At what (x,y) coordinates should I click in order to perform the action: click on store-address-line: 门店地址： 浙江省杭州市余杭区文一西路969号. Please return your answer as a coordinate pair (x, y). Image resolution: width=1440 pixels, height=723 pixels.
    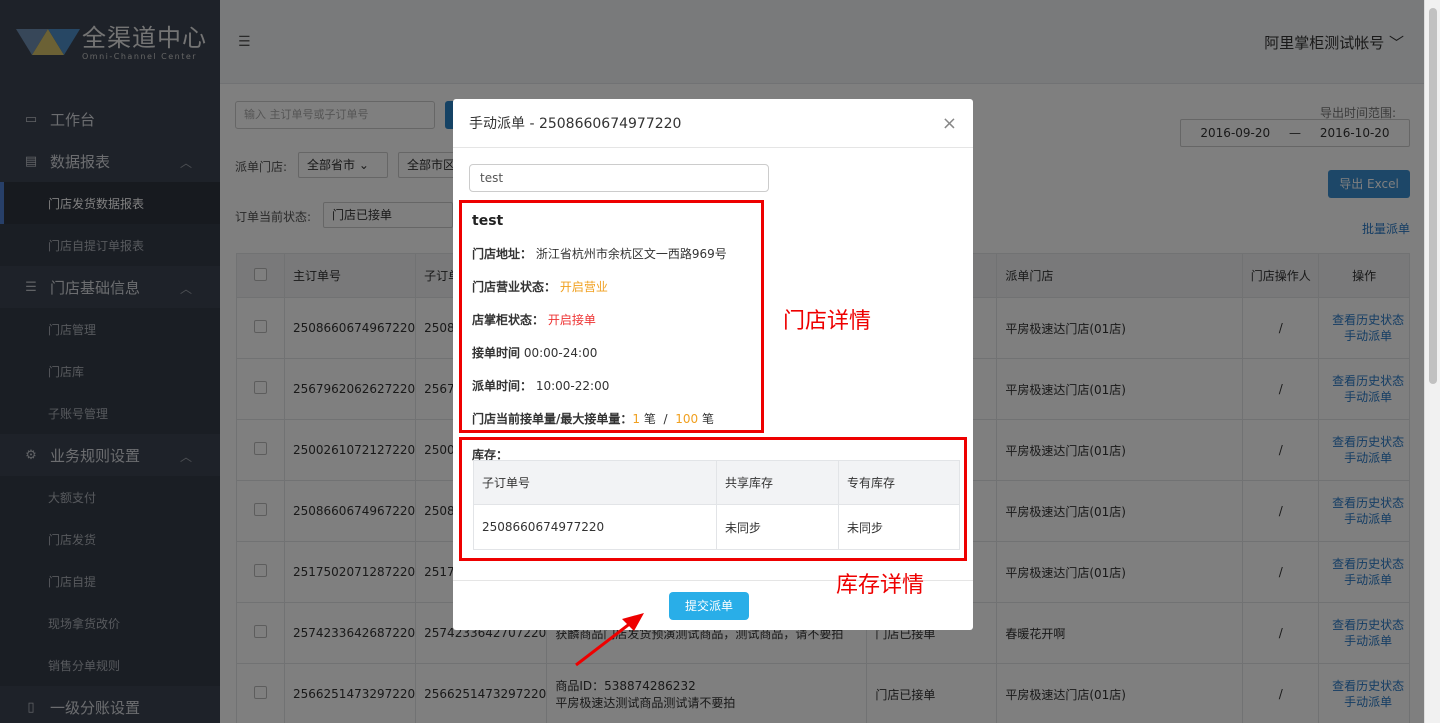
    Looking at the image, I should click on (599, 253).